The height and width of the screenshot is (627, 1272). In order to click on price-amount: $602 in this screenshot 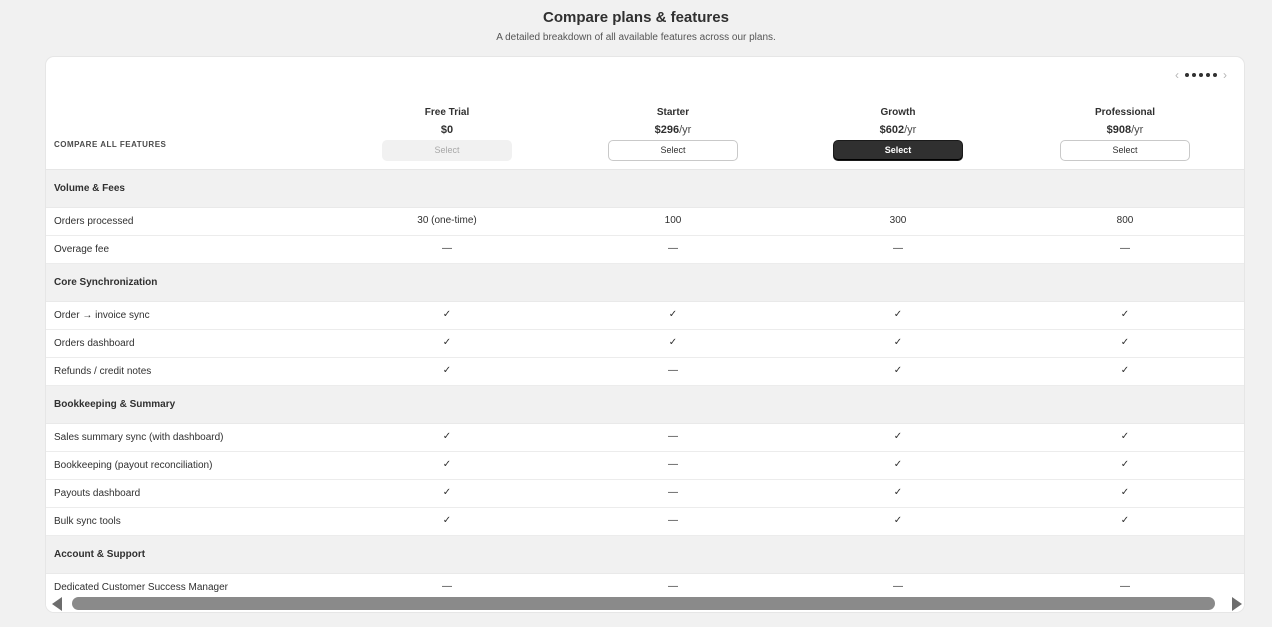, I will do `click(892, 130)`.